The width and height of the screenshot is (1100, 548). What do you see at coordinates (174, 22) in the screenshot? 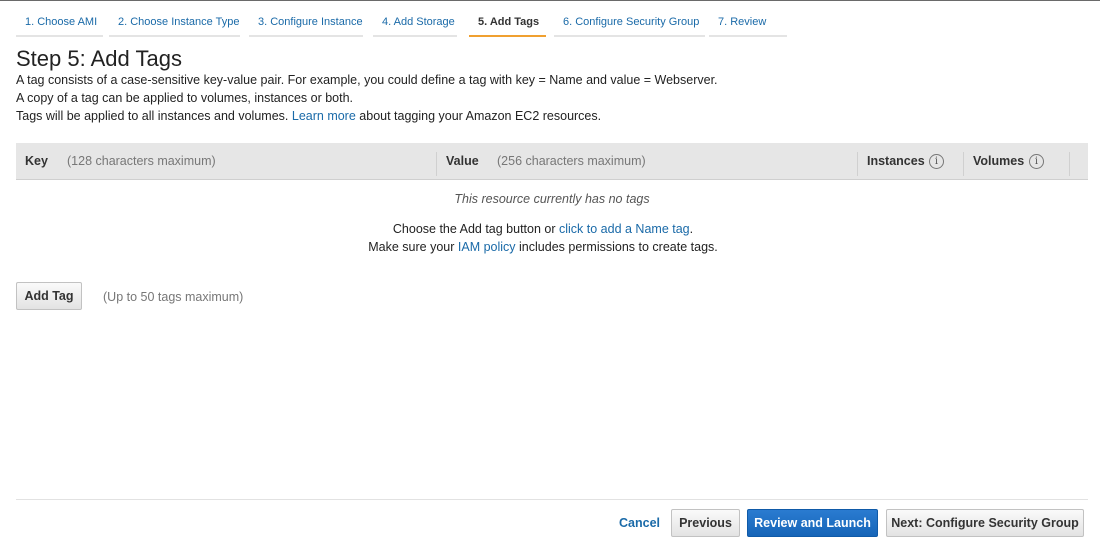
I see `step-choose-instance-type: 2. Choose Instance Type` at bounding box center [174, 22].